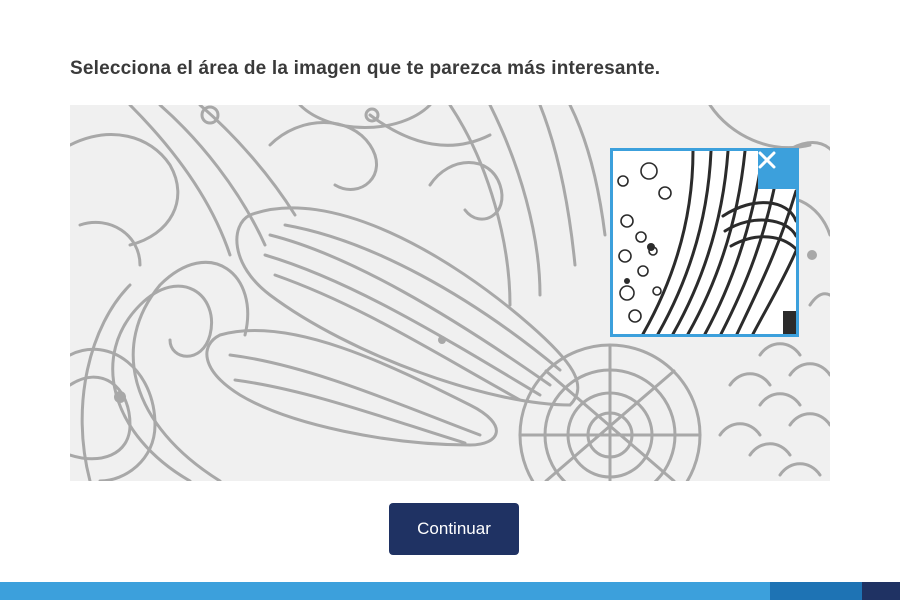 This screenshot has height=600, width=900. What do you see at coordinates (385, 591) in the screenshot?
I see `footer-segment-light` at bounding box center [385, 591].